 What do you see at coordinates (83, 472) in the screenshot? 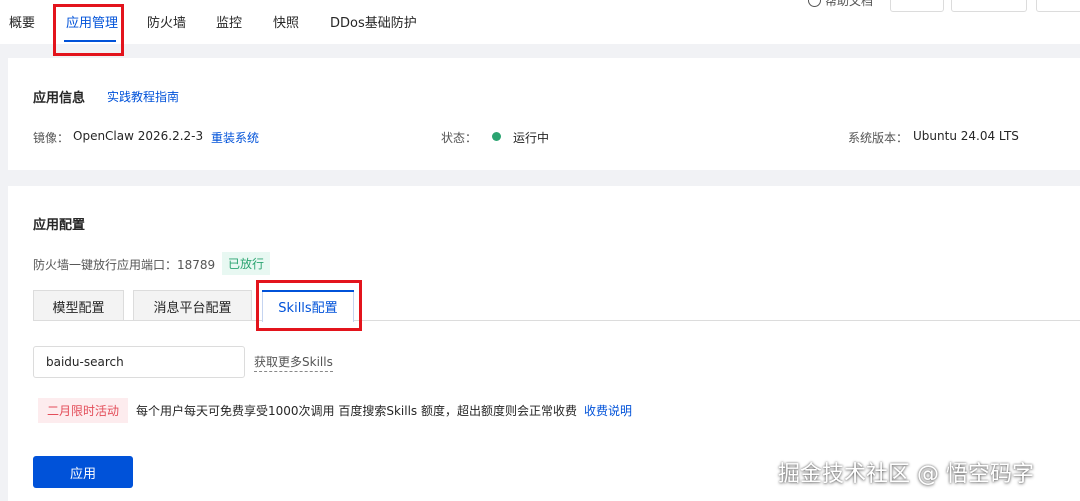
I see `apply-button: 应用` at bounding box center [83, 472].